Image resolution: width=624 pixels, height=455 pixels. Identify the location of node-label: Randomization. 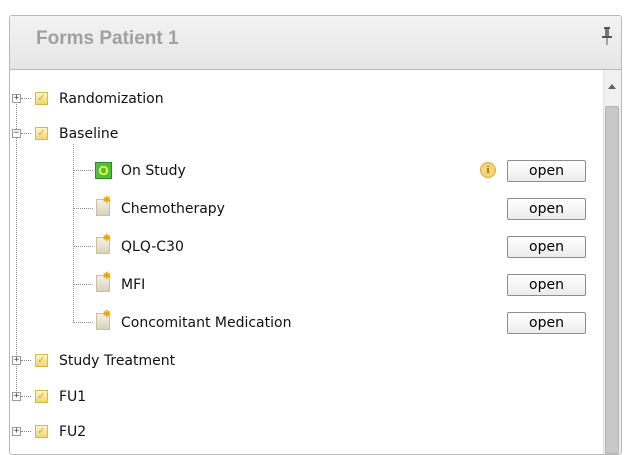
(111, 99).